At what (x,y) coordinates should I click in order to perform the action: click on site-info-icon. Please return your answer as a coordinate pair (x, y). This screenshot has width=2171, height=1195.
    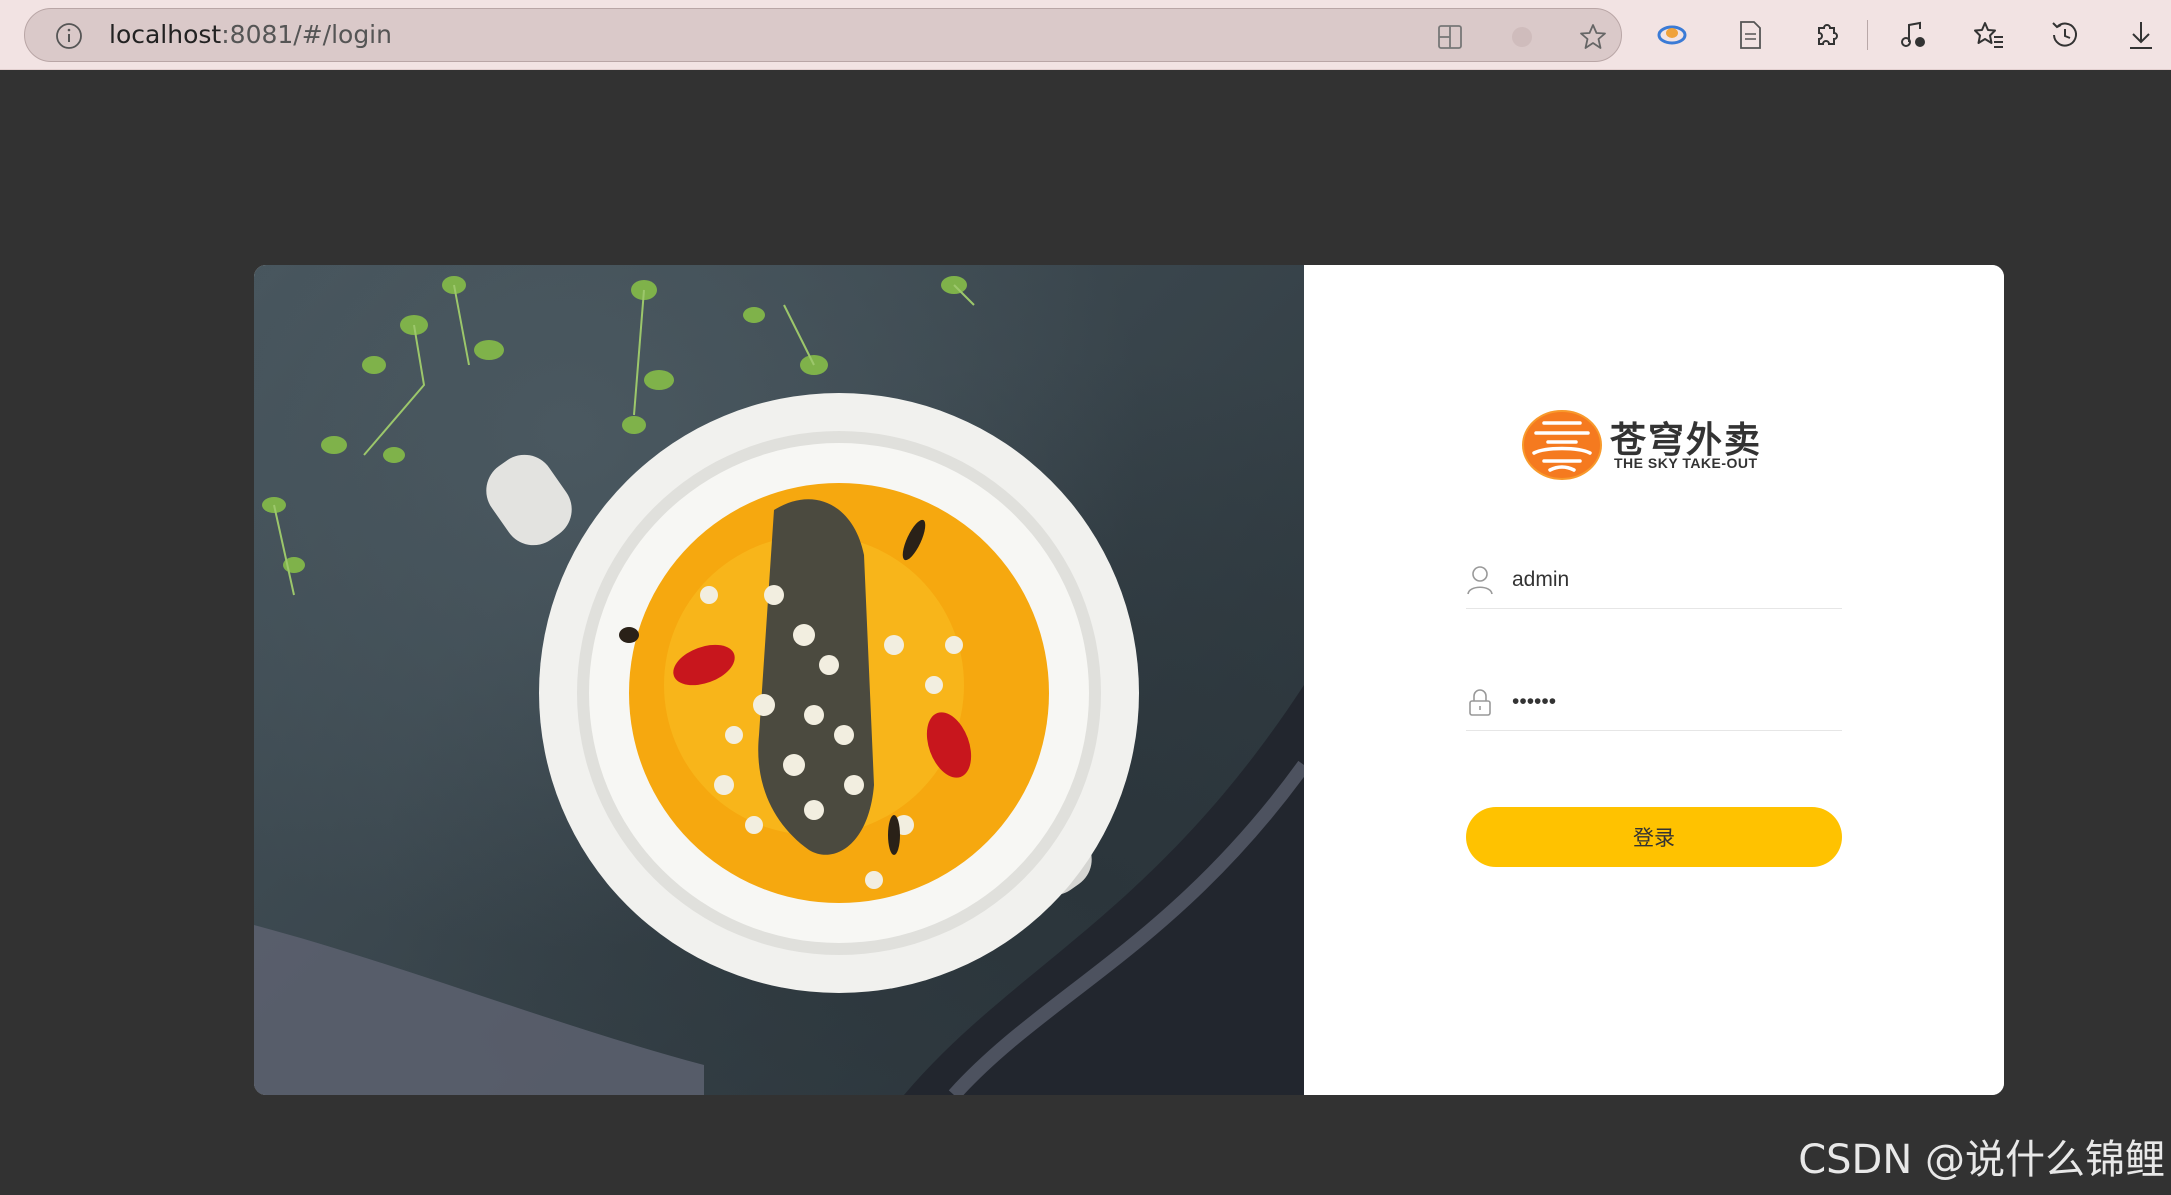
    Looking at the image, I should click on (69, 36).